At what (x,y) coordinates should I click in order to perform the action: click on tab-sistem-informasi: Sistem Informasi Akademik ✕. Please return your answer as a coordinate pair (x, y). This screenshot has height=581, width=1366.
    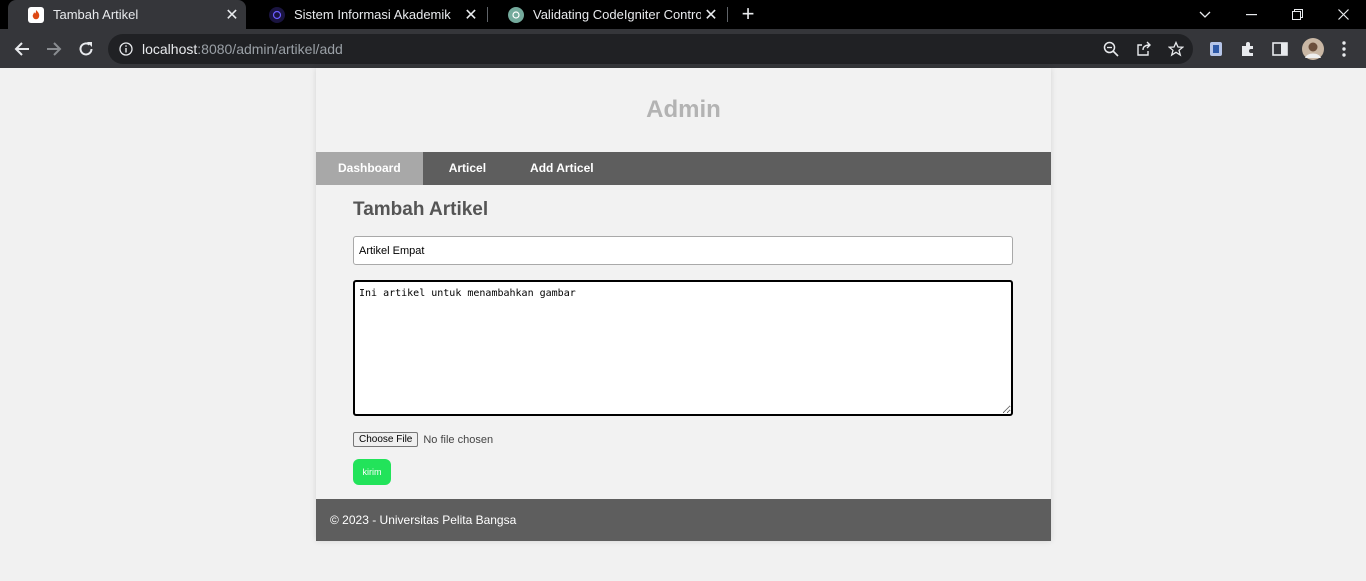
    Looking at the image, I should click on (367, 14).